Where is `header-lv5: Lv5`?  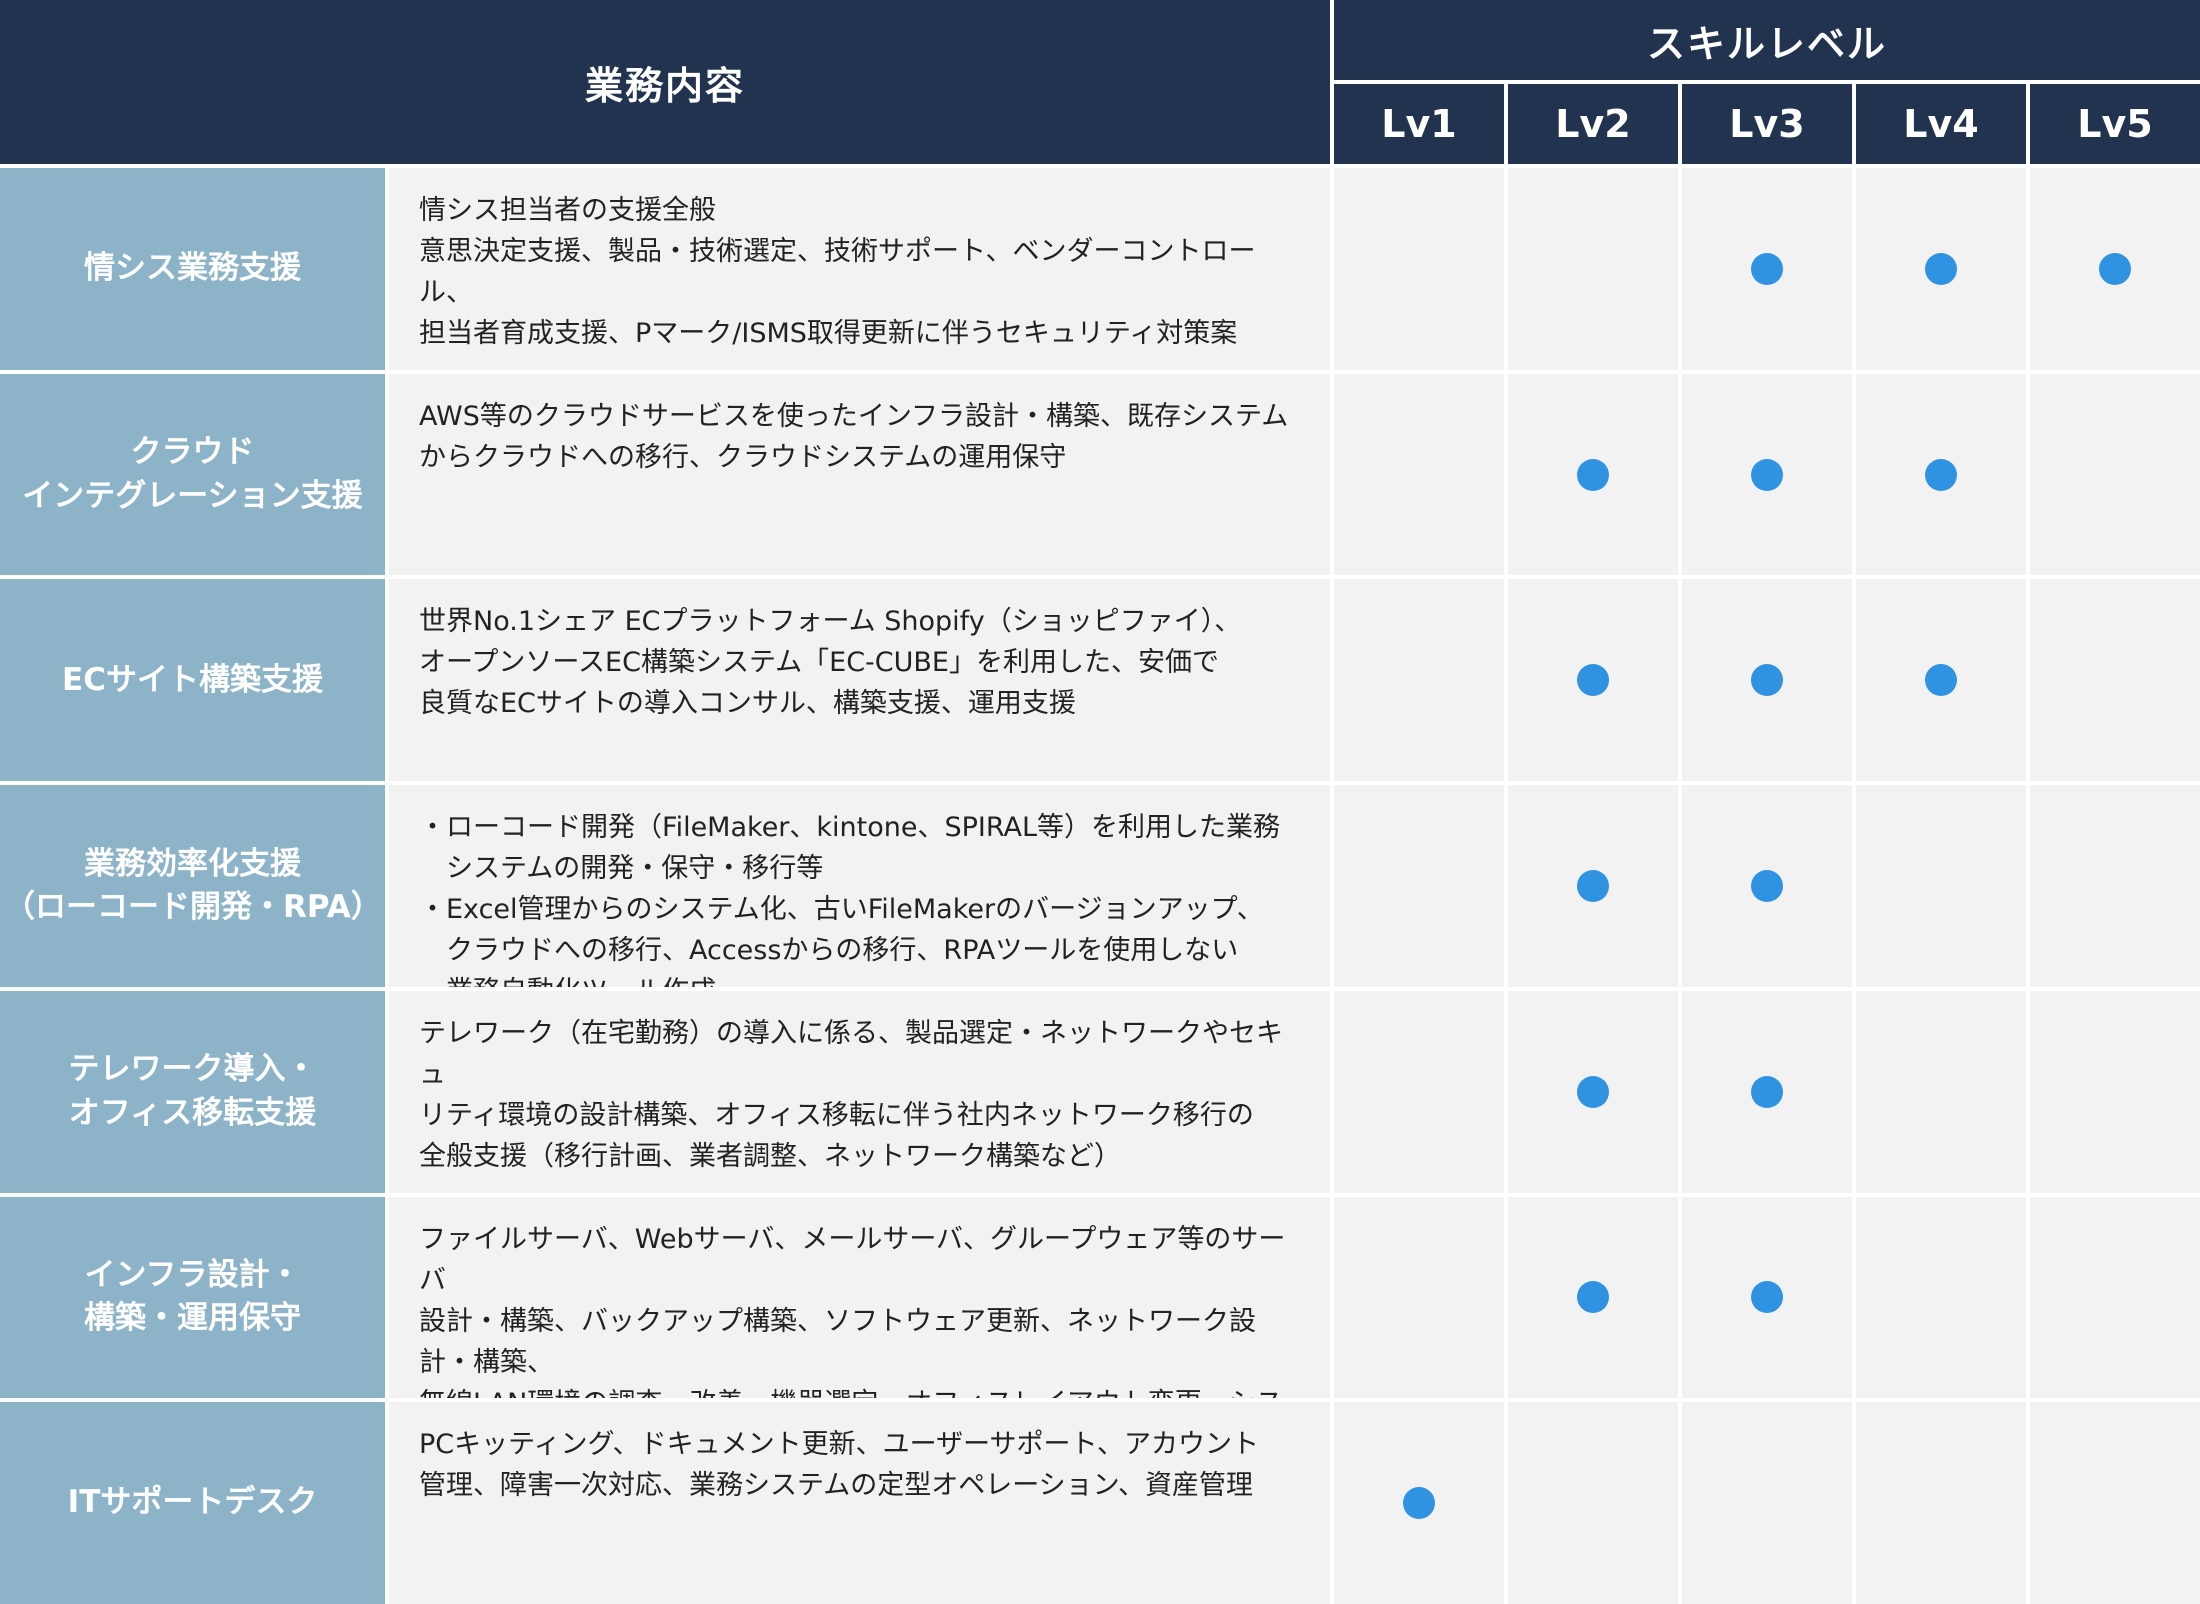 header-lv5: Lv5 is located at coordinates (2115, 124).